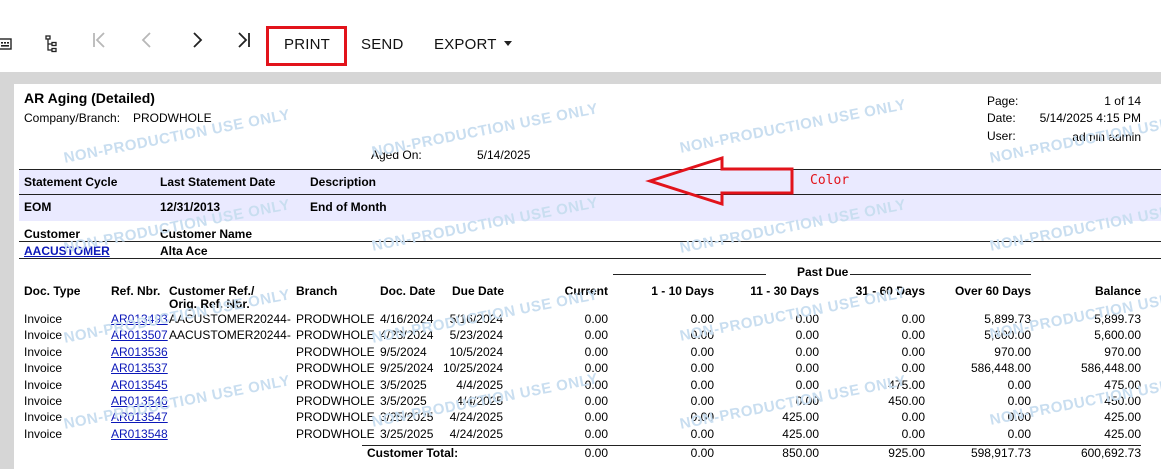  What do you see at coordinates (906, 384) in the screenshot?
I see `cell-31-60-days: 475.00` at bounding box center [906, 384].